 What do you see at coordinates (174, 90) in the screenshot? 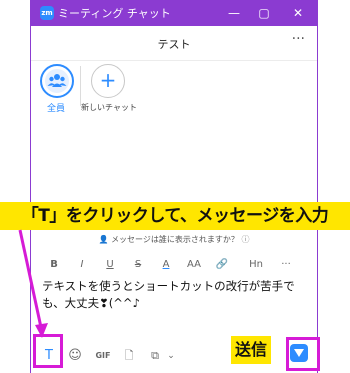
I see `member-selector: 全員 + 新しいチャット` at bounding box center [174, 90].